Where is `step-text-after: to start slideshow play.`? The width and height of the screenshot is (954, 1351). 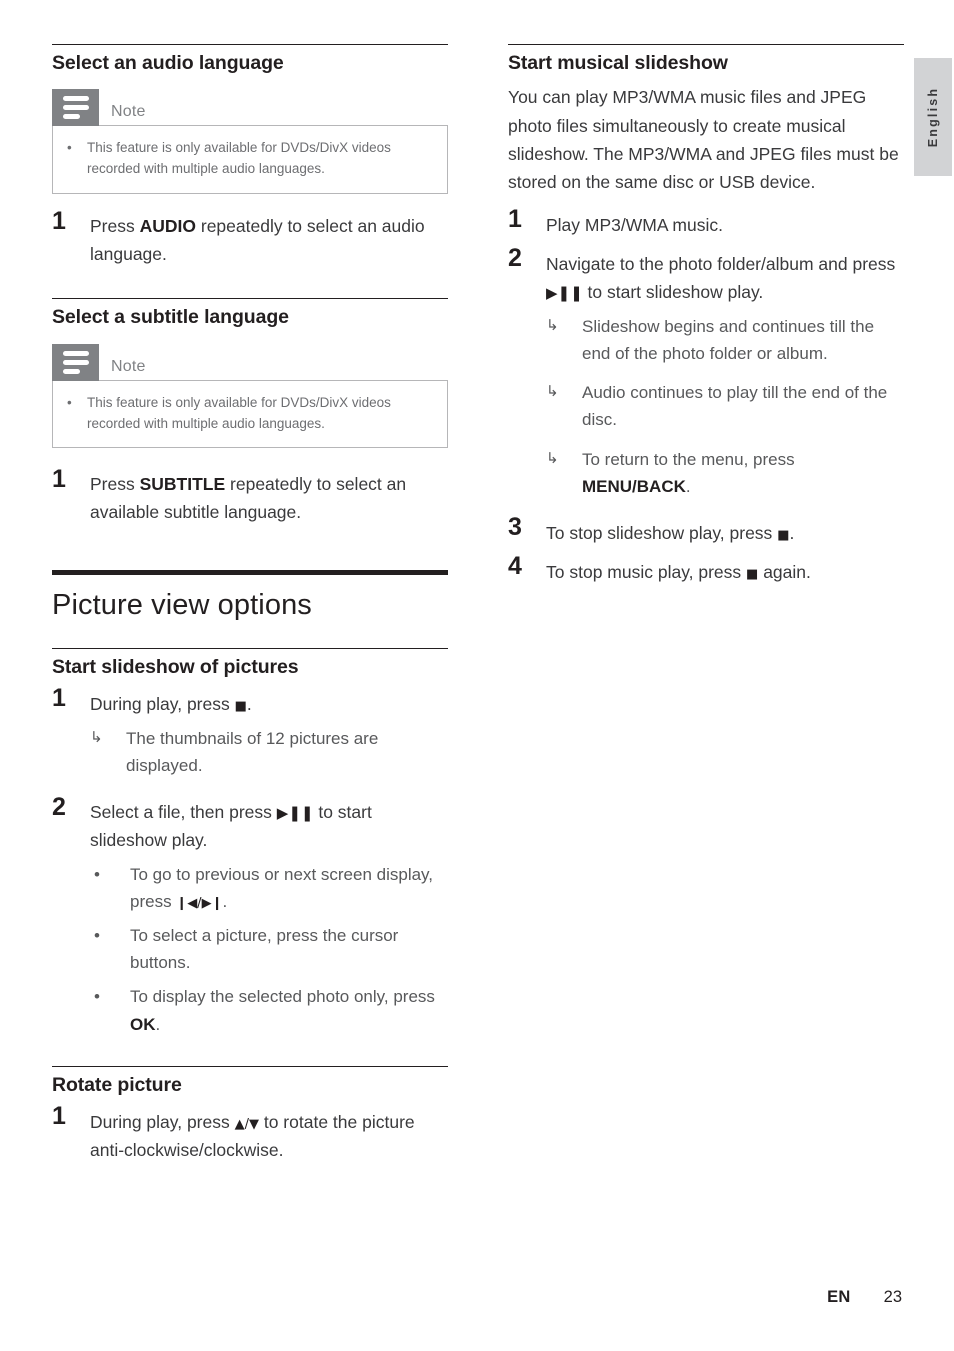
step-text-after: to start slideshow play. is located at coordinates (673, 291).